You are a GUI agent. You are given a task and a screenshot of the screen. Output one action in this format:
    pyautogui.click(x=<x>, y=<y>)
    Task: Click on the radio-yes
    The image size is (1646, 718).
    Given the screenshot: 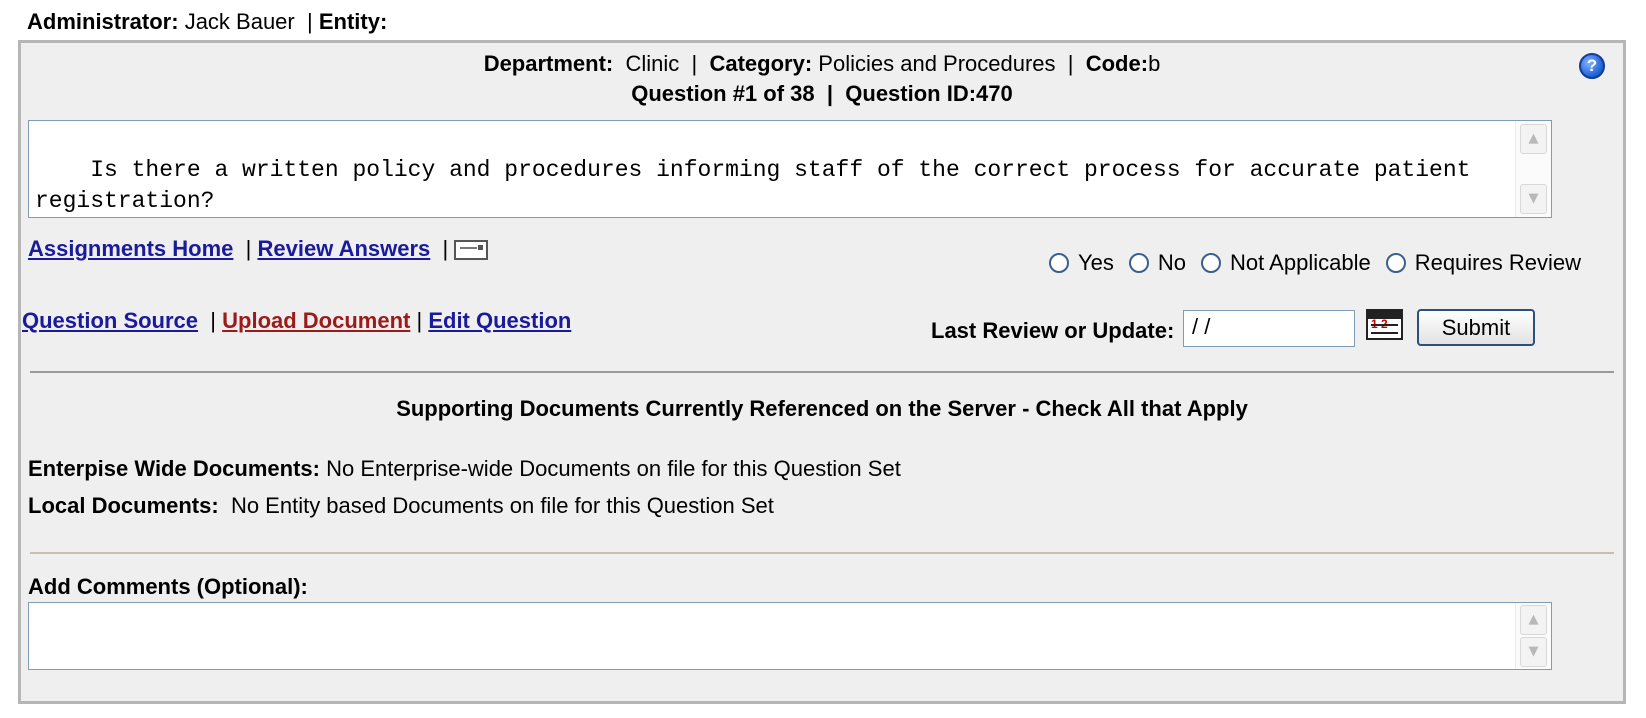 What is the action you would take?
    pyautogui.click(x=1059, y=263)
    